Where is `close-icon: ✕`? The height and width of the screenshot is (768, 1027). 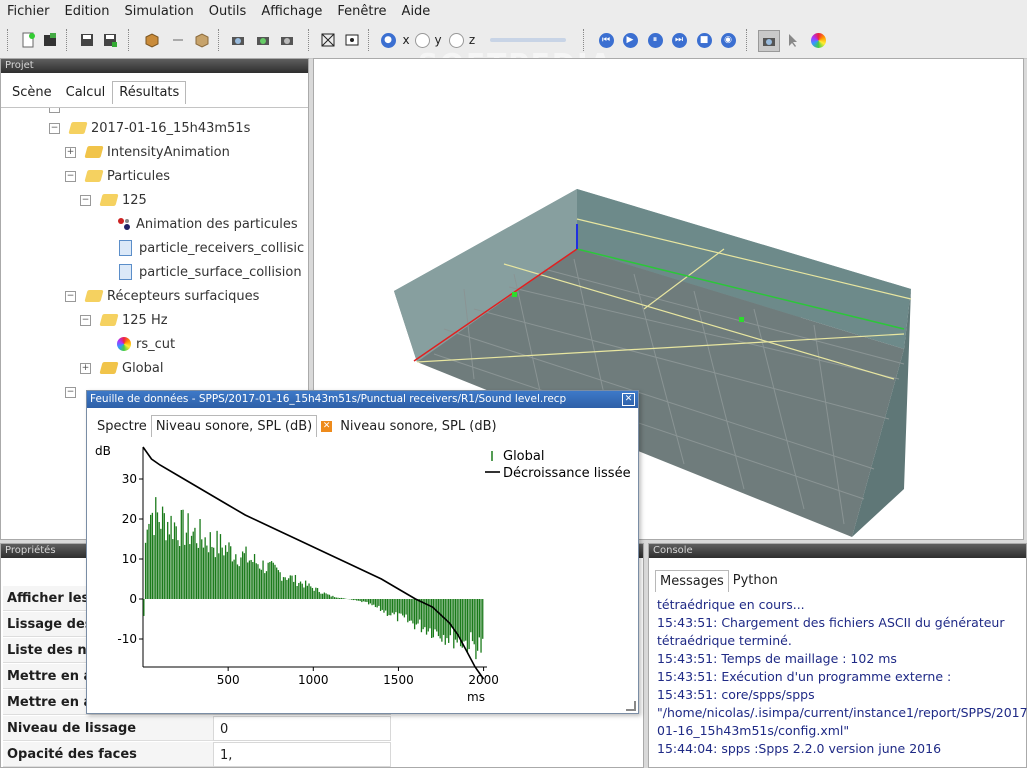 close-icon: ✕ is located at coordinates (628, 399).